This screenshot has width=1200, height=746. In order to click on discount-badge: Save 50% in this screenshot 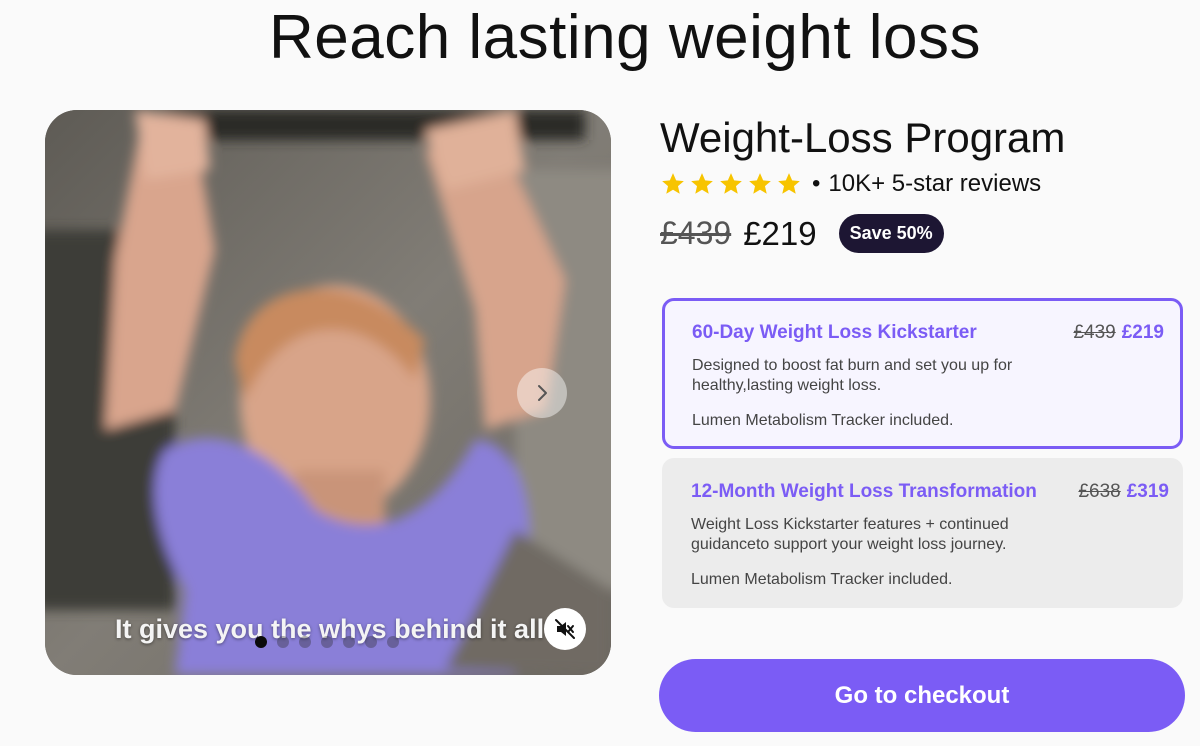, I will do `click(891, 233)`.